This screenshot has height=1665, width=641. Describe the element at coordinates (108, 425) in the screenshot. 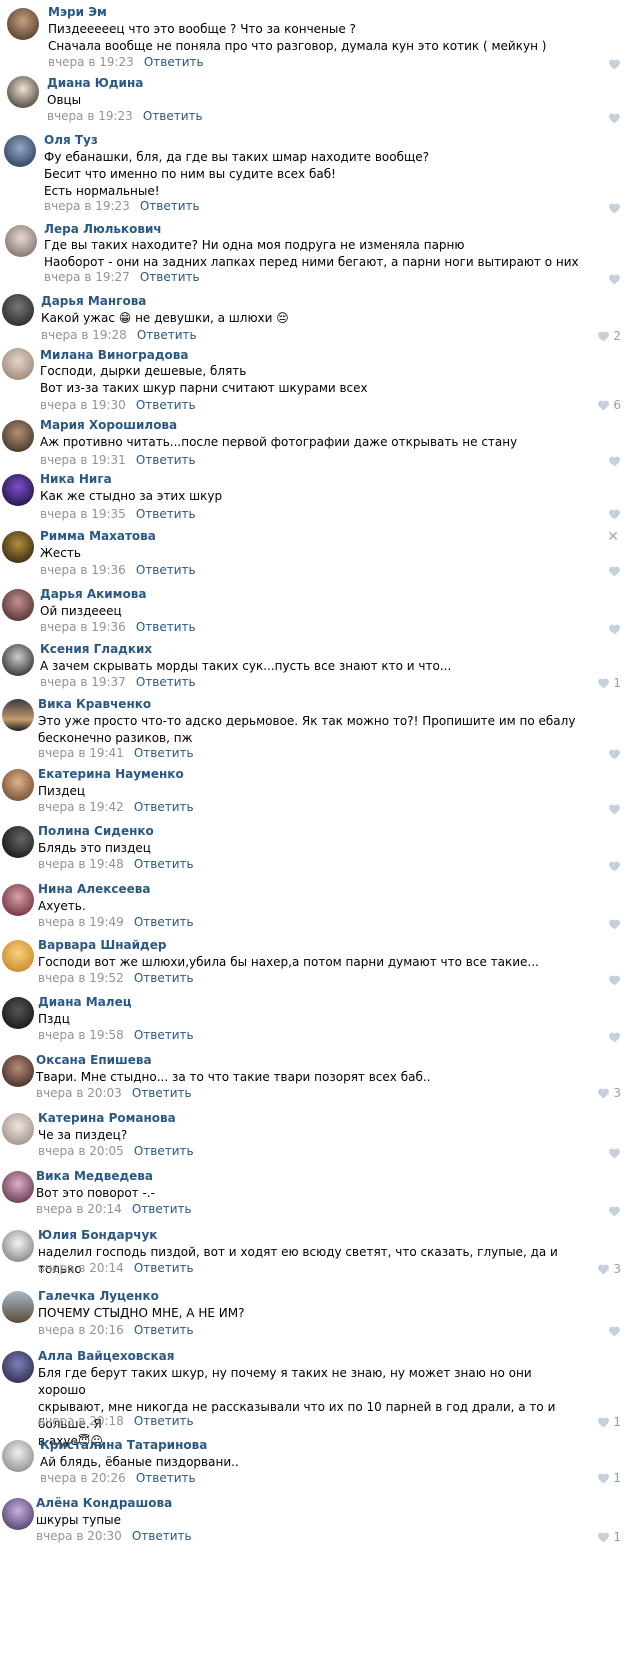

I see `author-name: Мария Хорошилова` at that location.